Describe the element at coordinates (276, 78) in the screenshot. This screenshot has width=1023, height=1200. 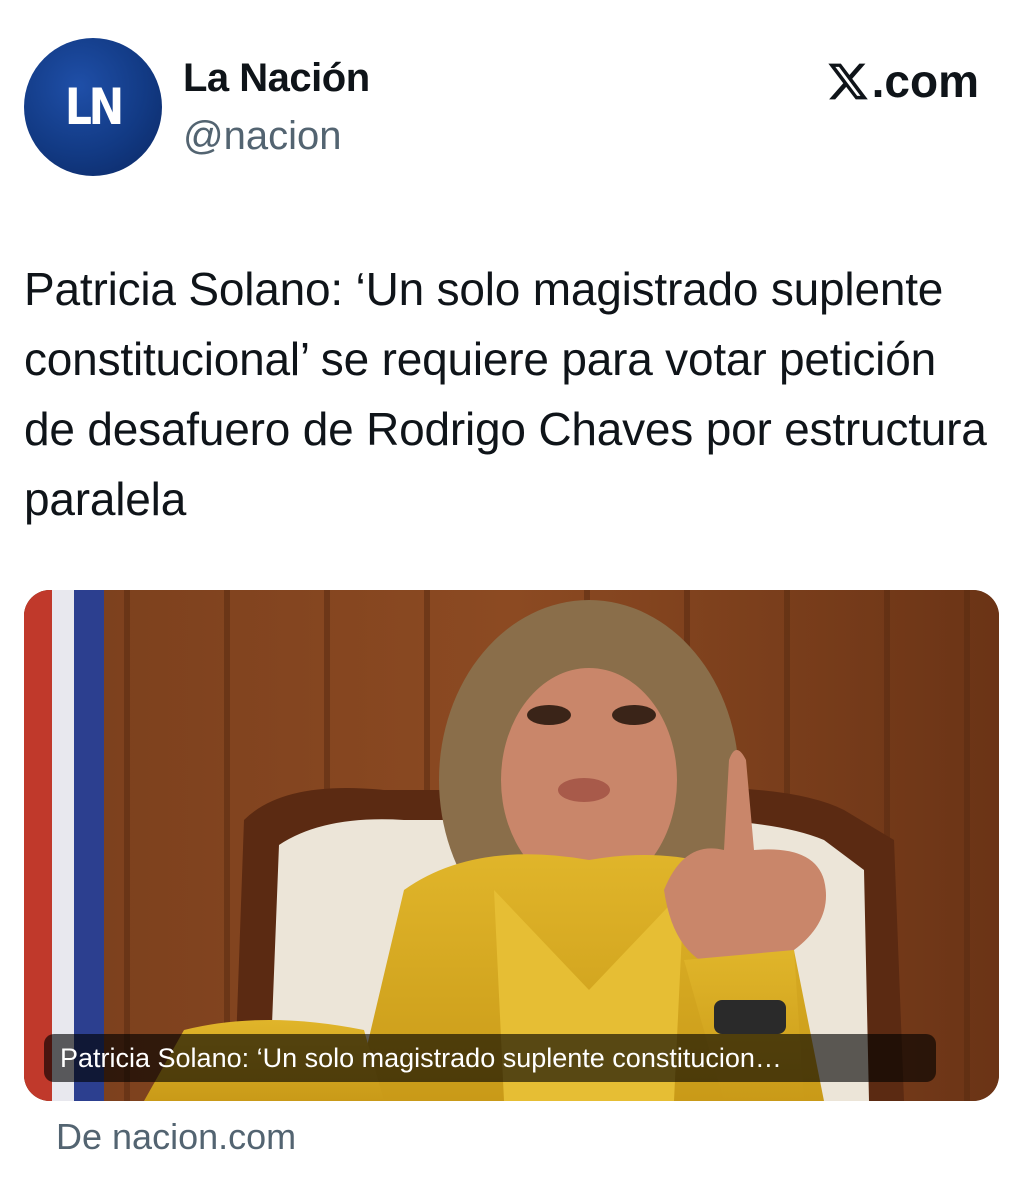
I see `account-name: La Nación` at that location.